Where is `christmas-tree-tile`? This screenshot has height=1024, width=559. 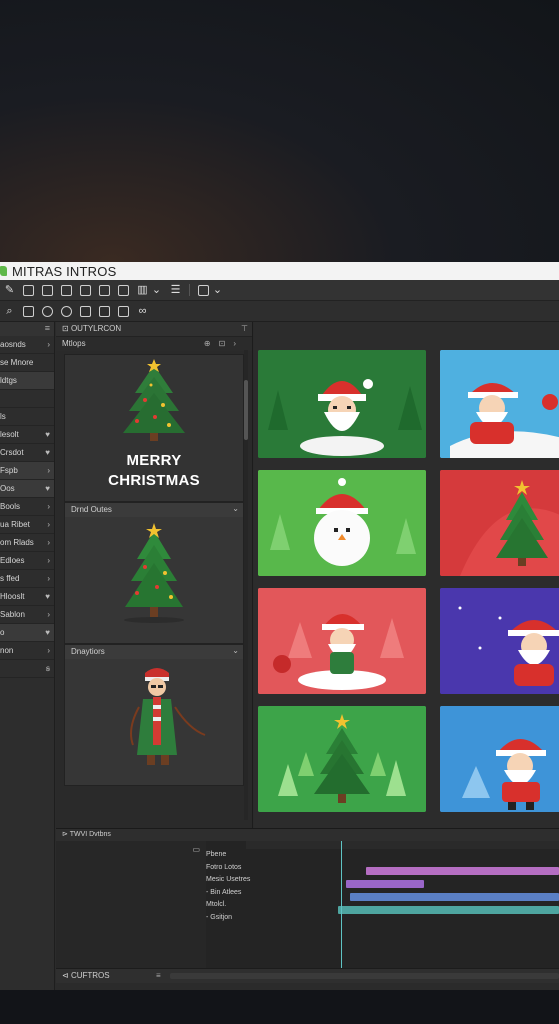 christmas-tree-tile is located at coordinates (499, 523).